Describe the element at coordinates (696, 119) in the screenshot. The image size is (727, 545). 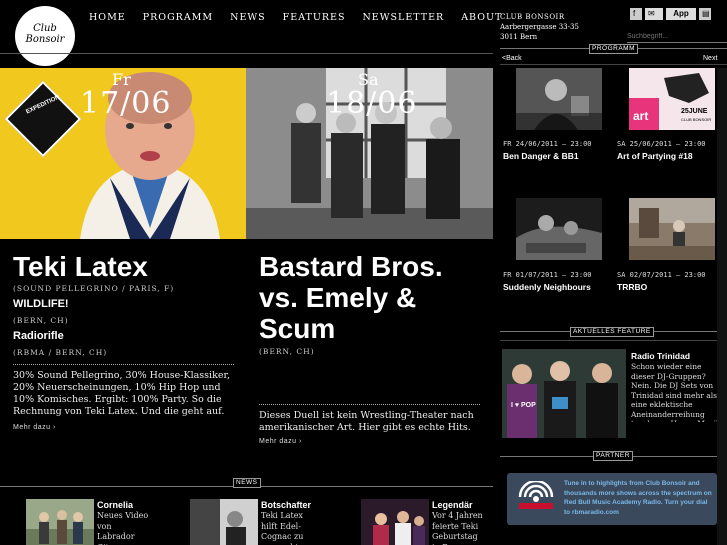
I see `flyer-venue-text: CLUB BONSOIR` at that location.